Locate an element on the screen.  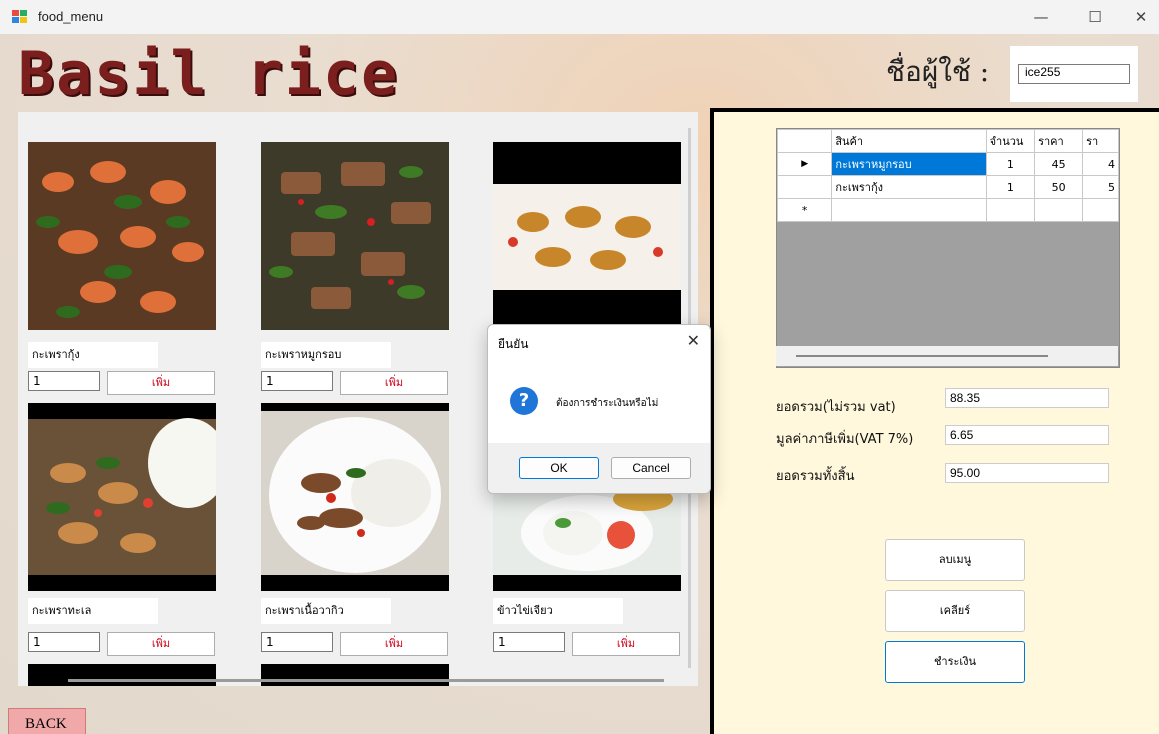
menu-item-name: กะเพรากุ้ง is located at coordinates (93, 355).